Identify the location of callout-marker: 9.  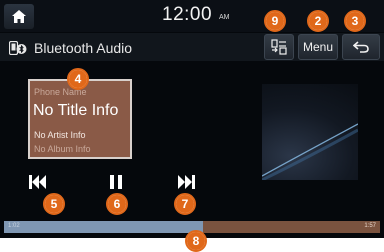
(275, 21).